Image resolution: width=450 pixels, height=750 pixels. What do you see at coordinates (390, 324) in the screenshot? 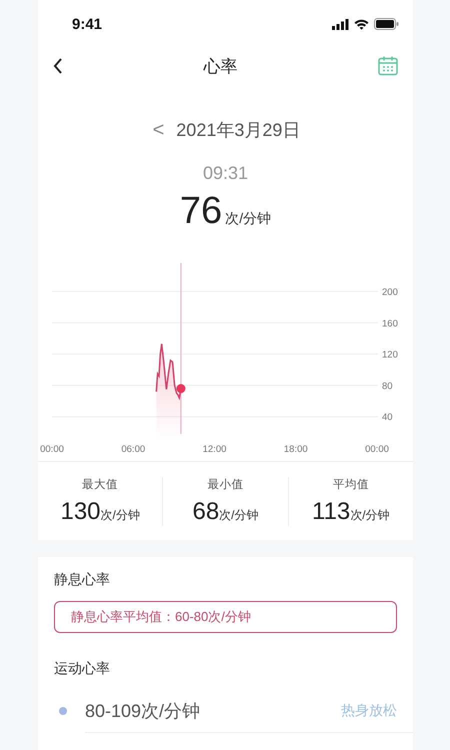
I see `y-axis-label: 160` at bounding box center [390, 324].